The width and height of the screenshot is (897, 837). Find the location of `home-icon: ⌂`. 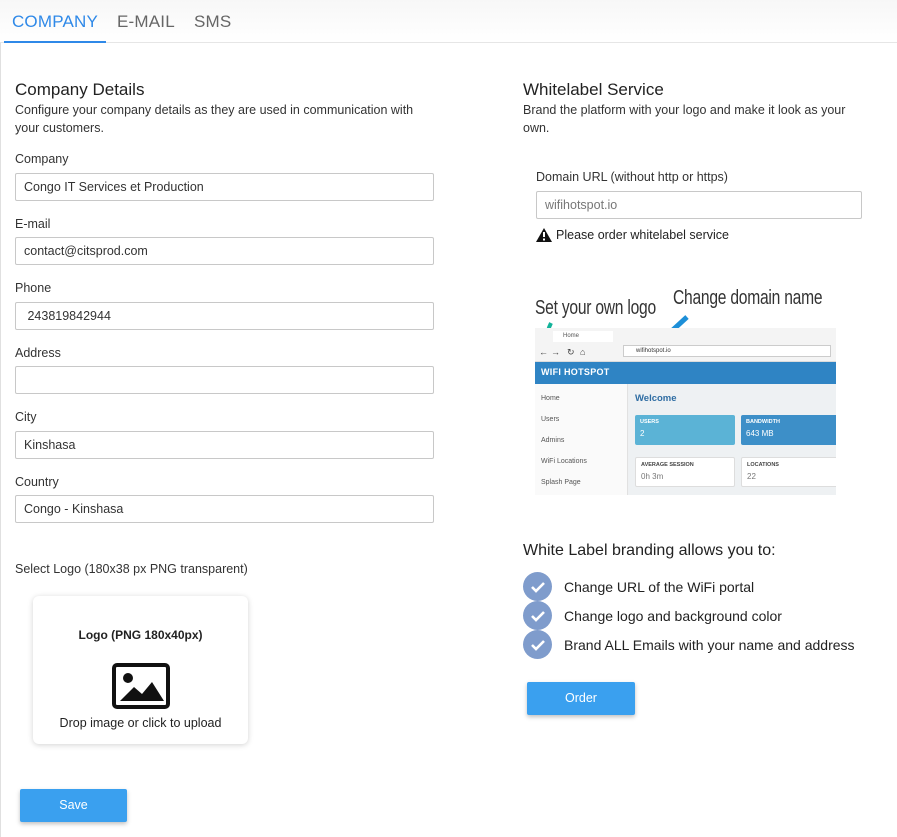

home-icon: ⌂ is located at coordinates (583, 352).